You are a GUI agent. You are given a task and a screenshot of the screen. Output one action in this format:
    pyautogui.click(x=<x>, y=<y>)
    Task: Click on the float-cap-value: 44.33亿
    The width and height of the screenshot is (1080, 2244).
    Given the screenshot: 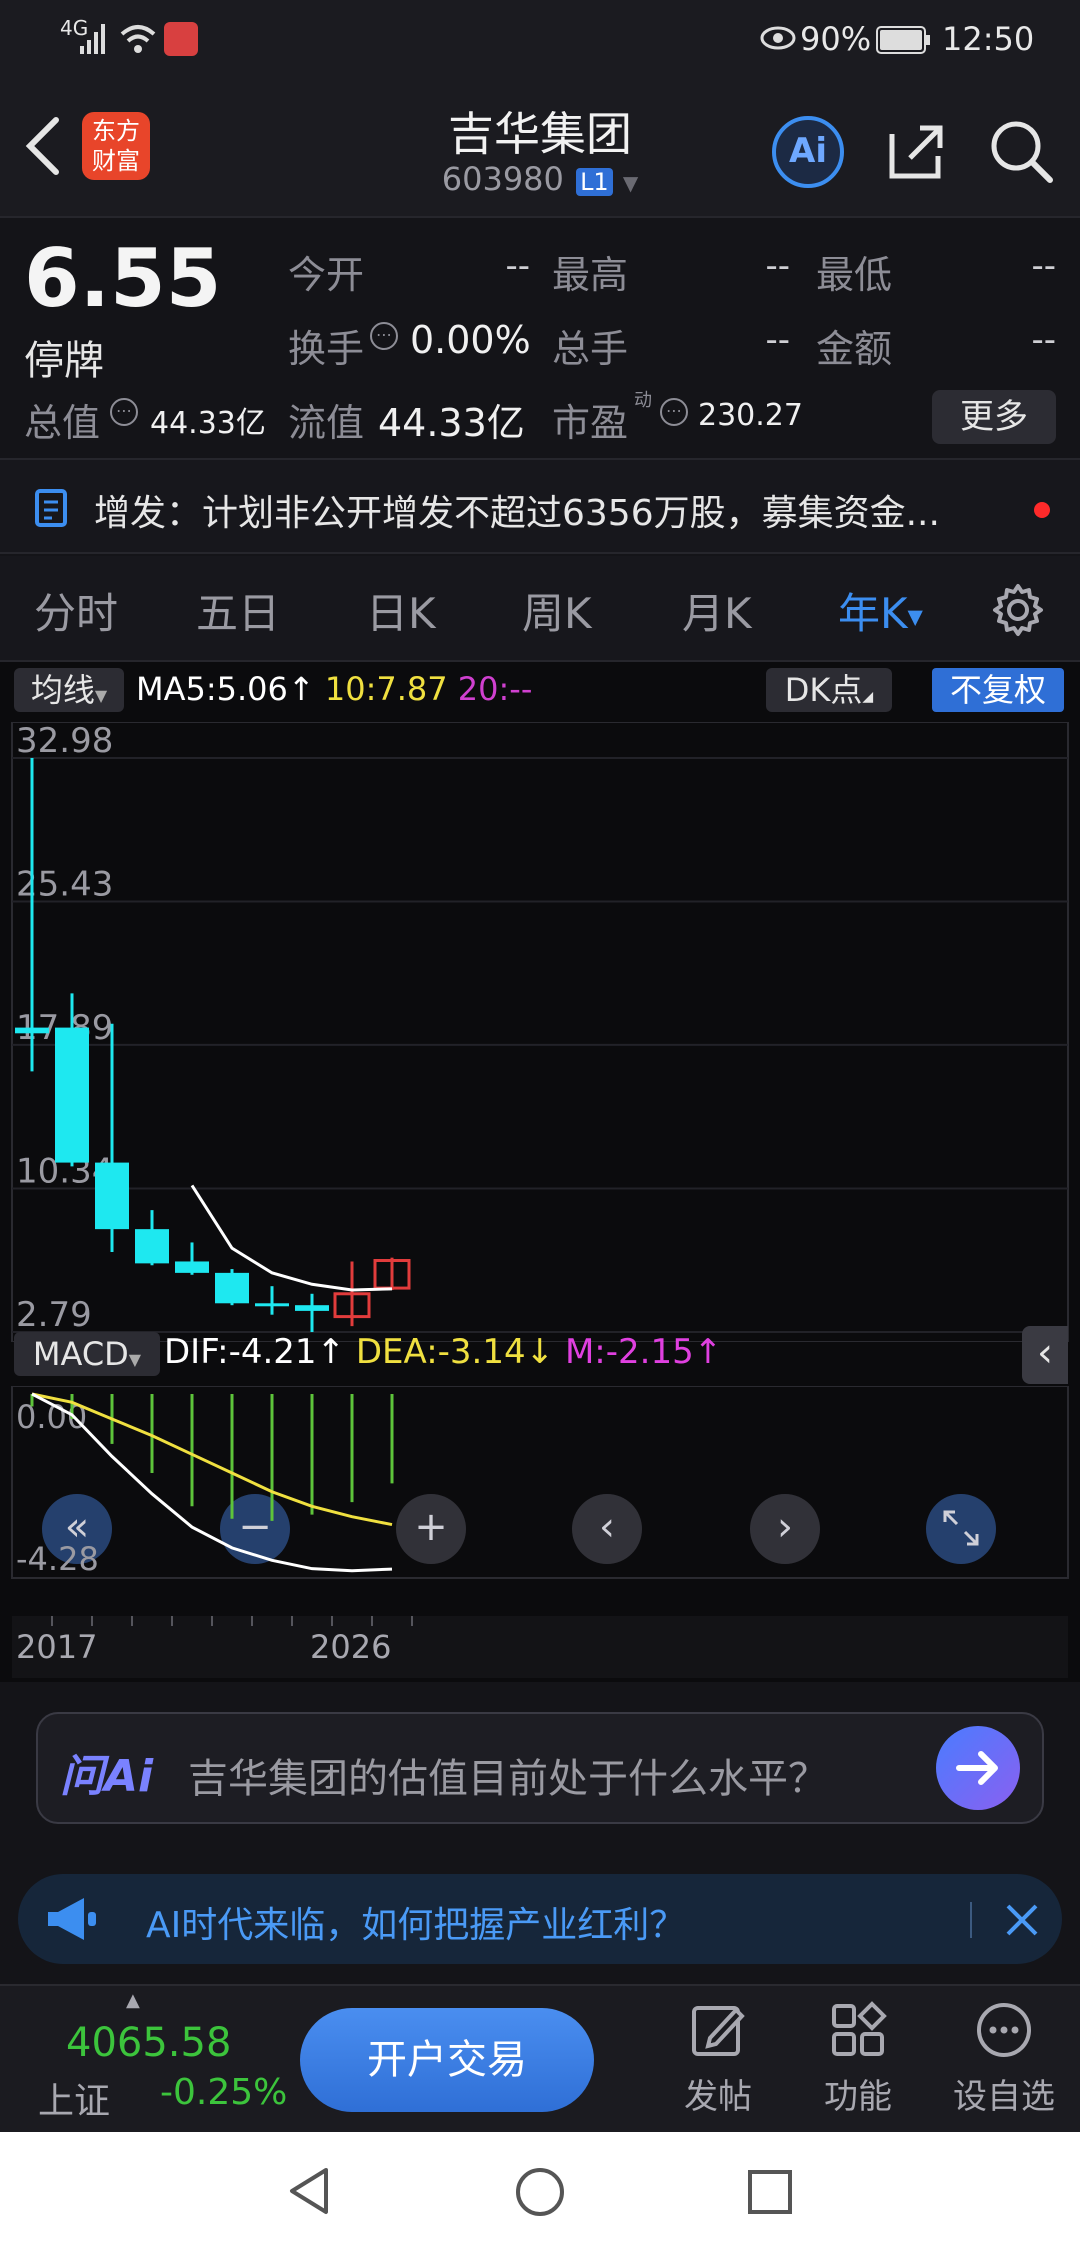 What is the action you would take?
    pyautogui.click(x=451, y=423)
    